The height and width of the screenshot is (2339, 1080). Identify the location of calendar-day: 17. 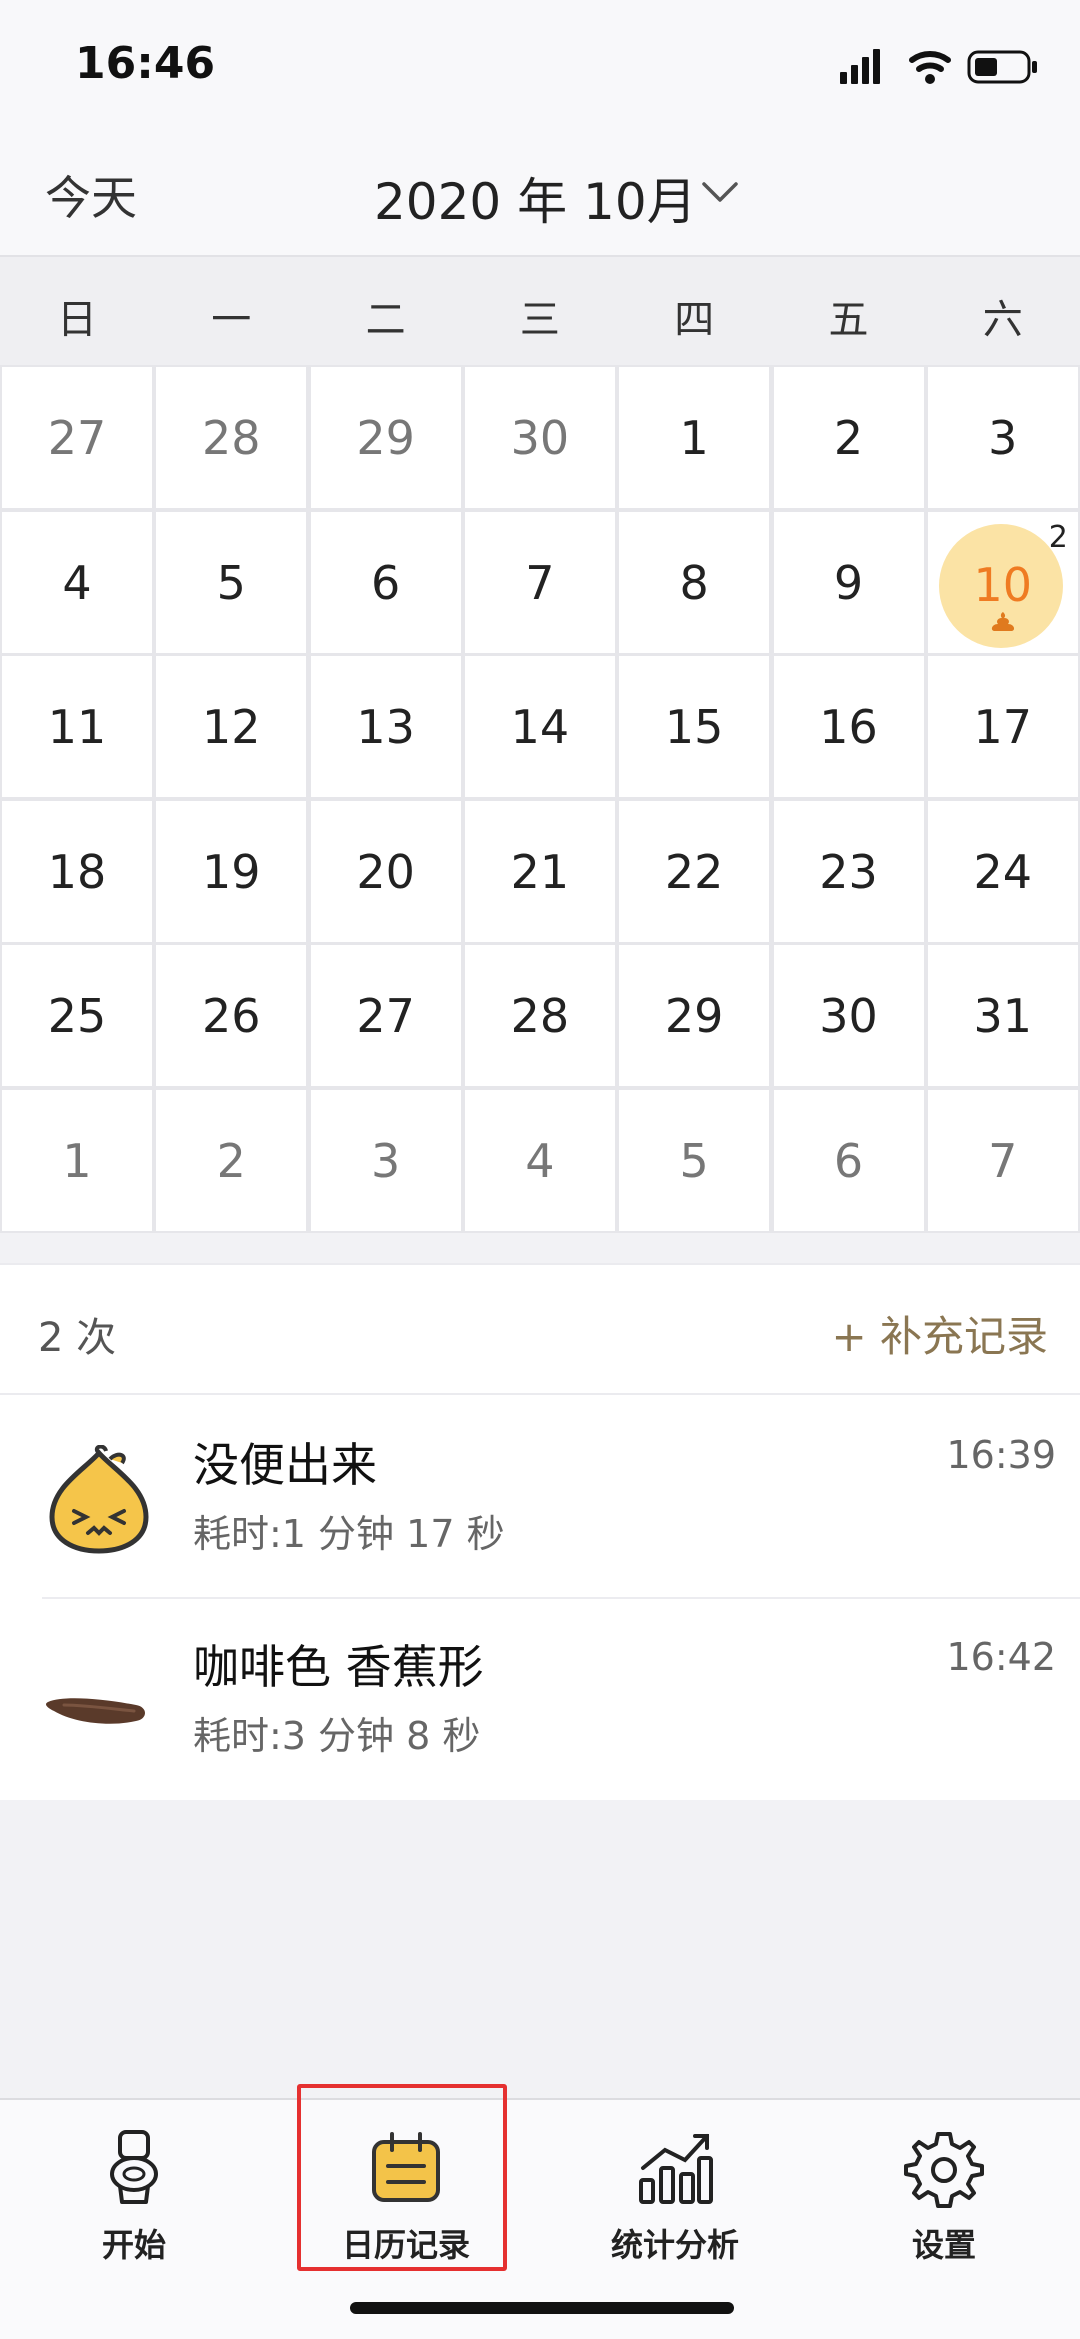
(1002, 726).